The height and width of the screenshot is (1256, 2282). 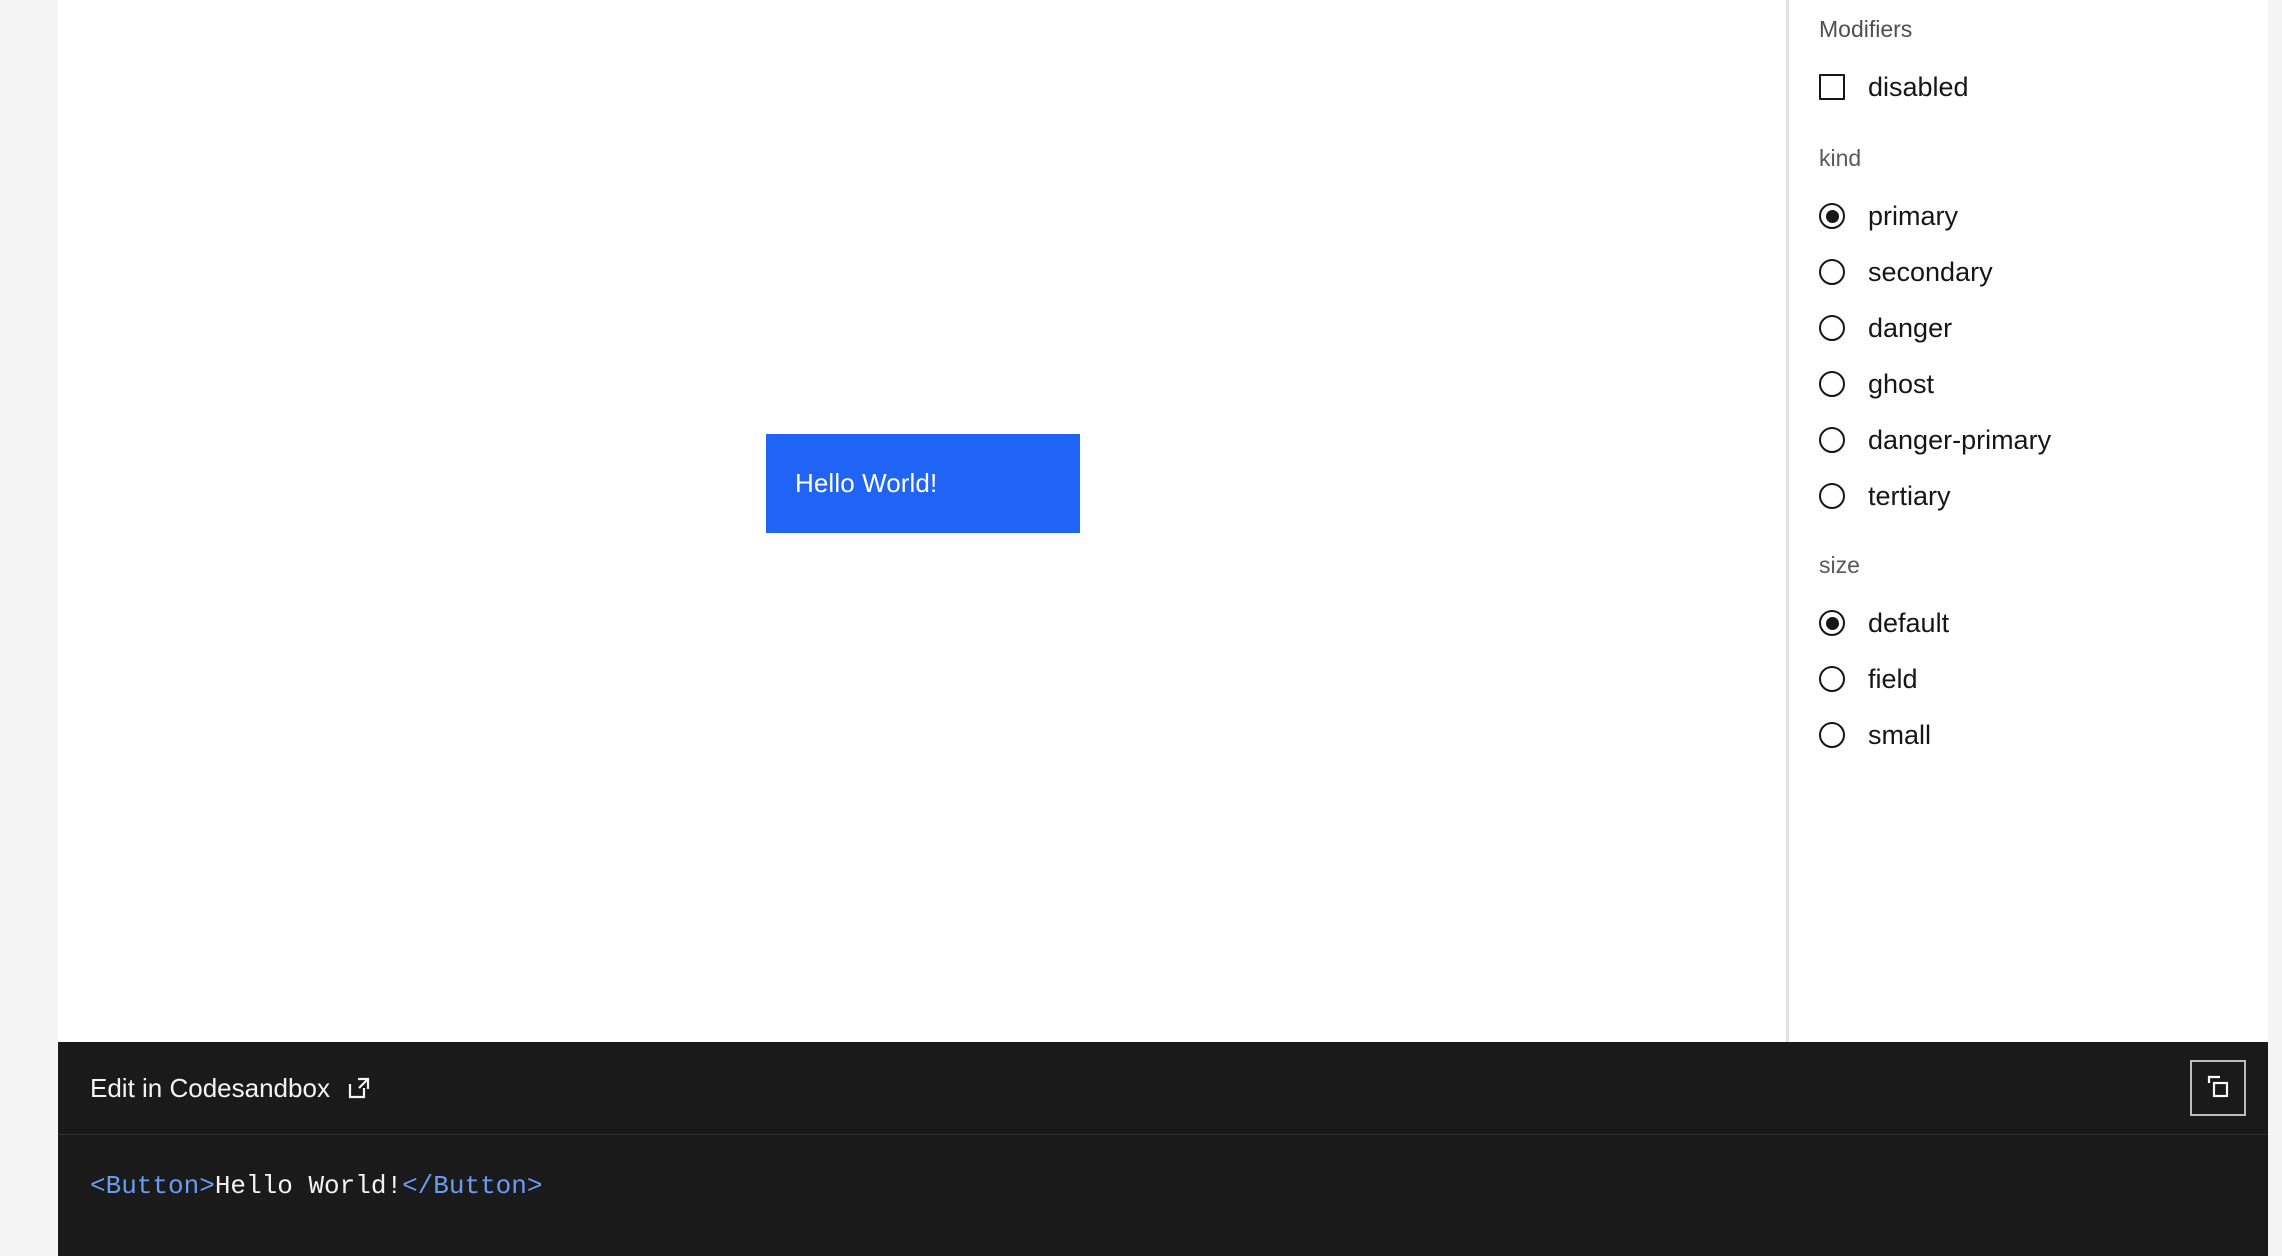 What do you see at coordinates (1909, 495) in the screenshot?
I see `radio-label-tertiary: tertiary` at bounding box center [1909, 495].